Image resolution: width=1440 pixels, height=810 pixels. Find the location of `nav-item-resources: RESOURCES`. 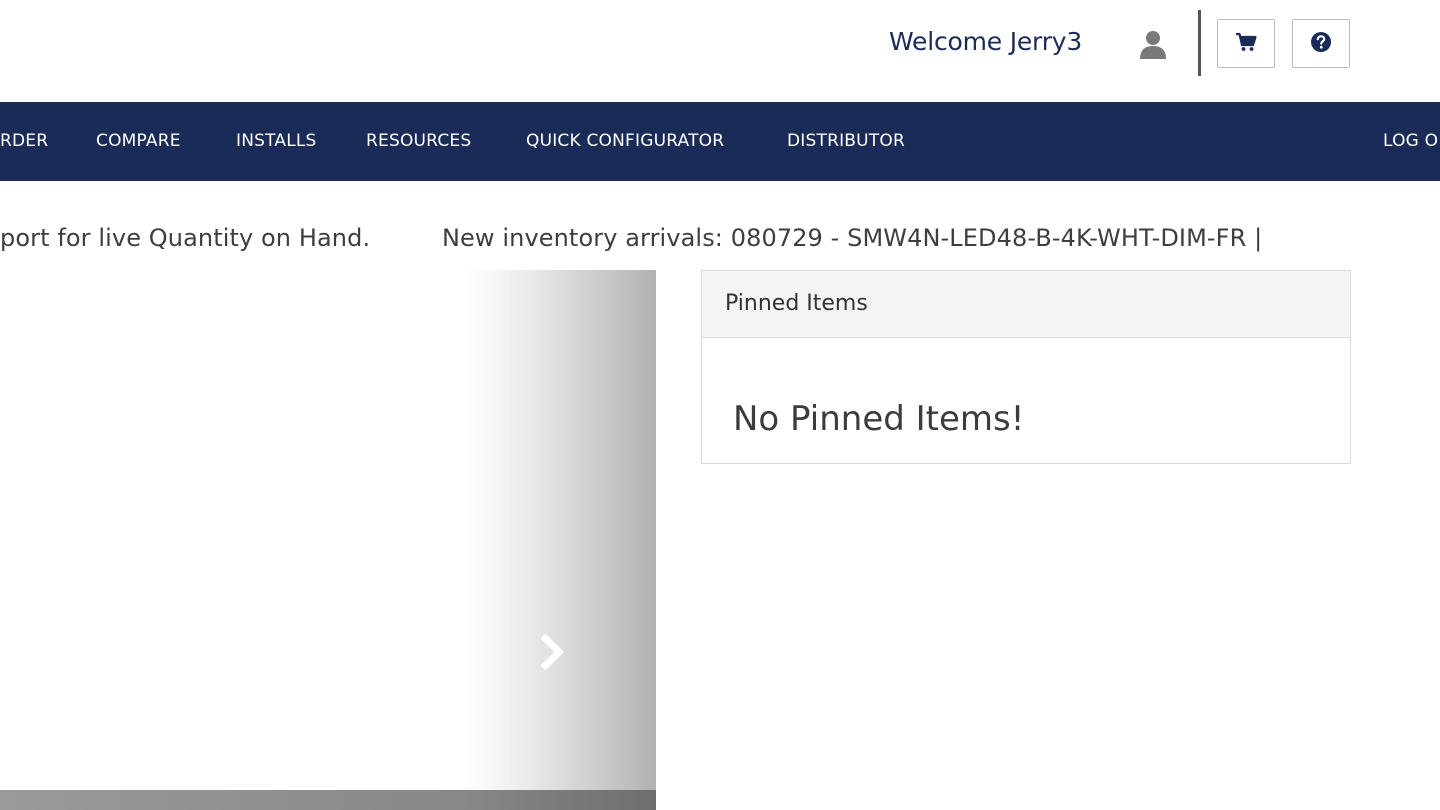

nav-item-resources: RESOURCES is located at coordinates (418, 141).